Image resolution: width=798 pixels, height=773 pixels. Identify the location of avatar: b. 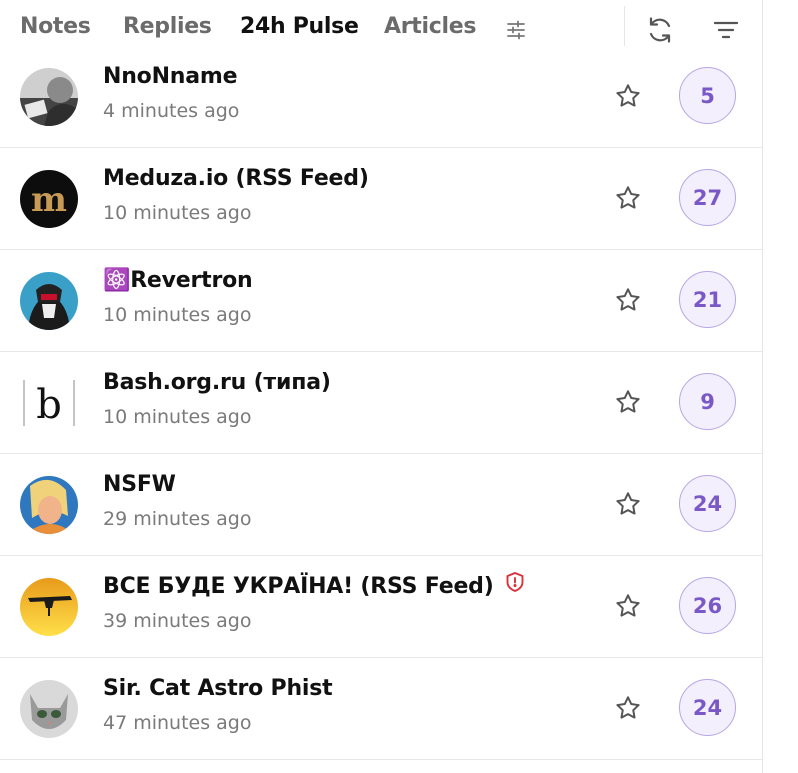
(49, 403).